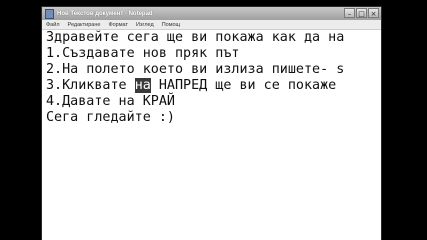 This screenshot has height=240, width=427. What do you see at coordinates (171, 25) in the screenshot?
I see `menu-help: Помощ` at bounding box center [171, 25].